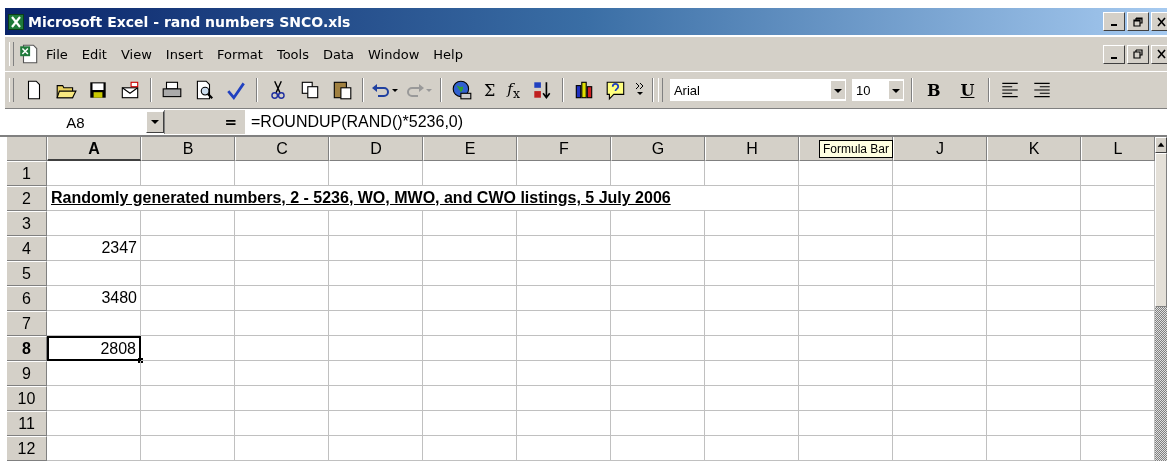 Image resolution: width=1167 pixels, height=461 pixels. Describe the element at coordinates (933, 90) in the screenshot. I see `bold-button: B` at that location.